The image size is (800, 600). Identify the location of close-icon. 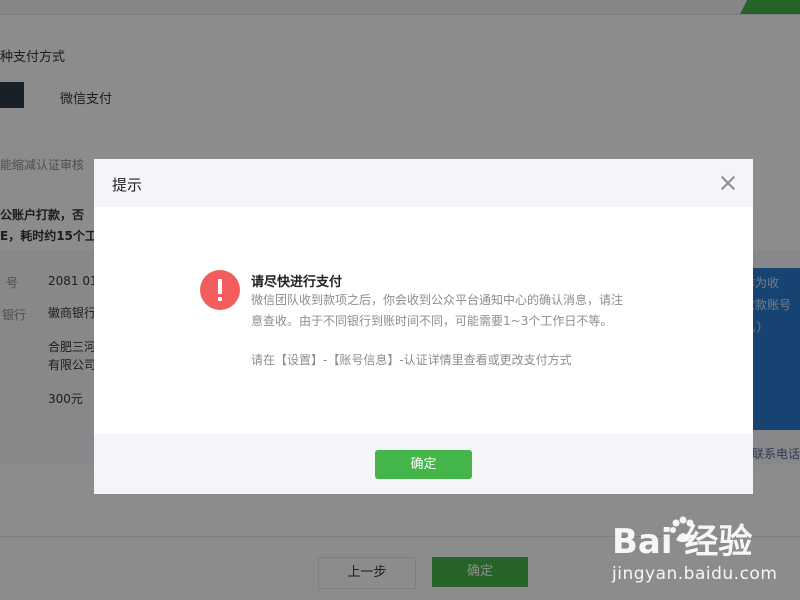
(728, 183).